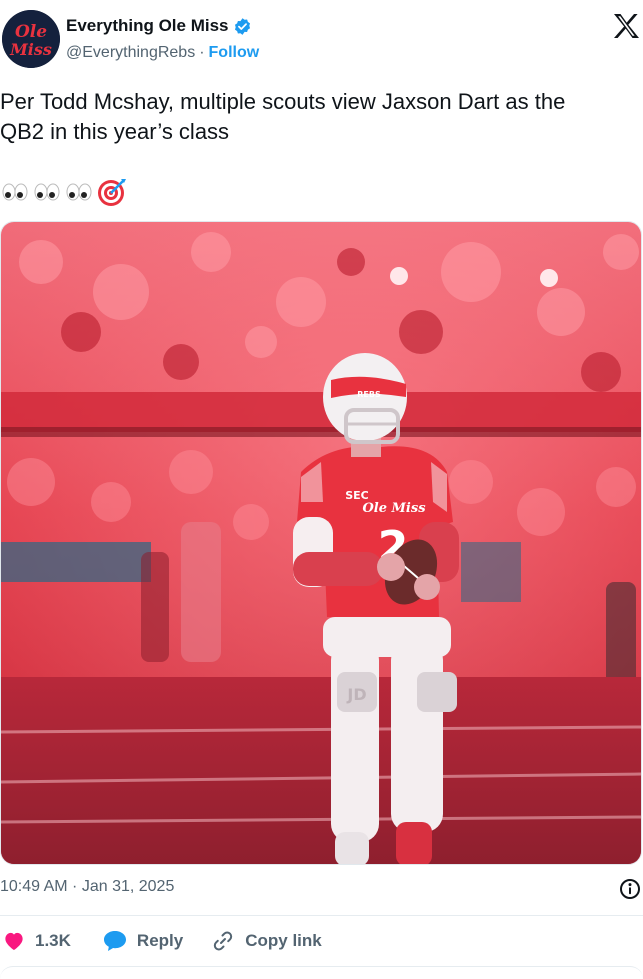  What do you see at coordinates (223, 941) in the screenshot?
I see `link-icon` at bounding box center [223, 941].